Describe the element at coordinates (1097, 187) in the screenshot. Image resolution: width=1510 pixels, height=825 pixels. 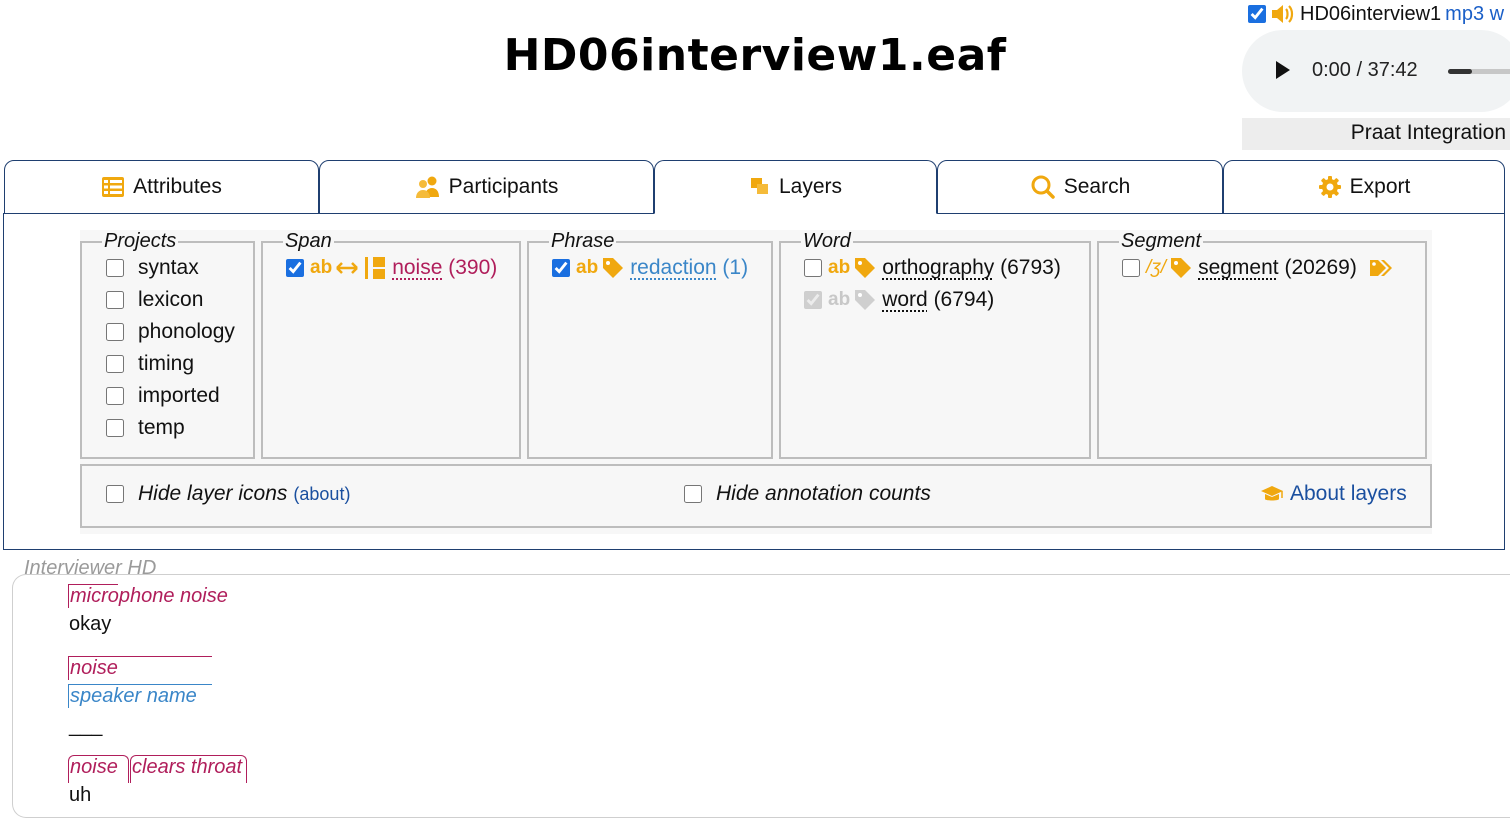
I see `tab-label: Search` at that location.